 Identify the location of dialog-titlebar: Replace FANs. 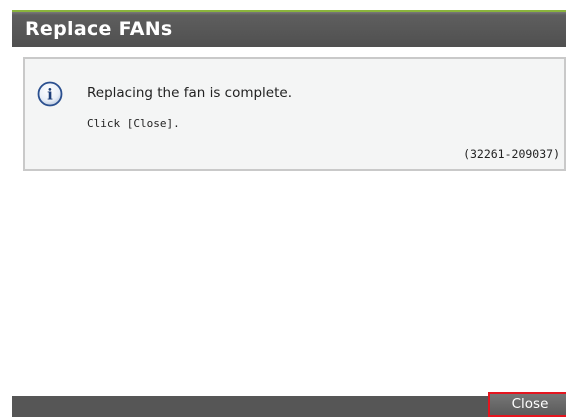
(289, 28).